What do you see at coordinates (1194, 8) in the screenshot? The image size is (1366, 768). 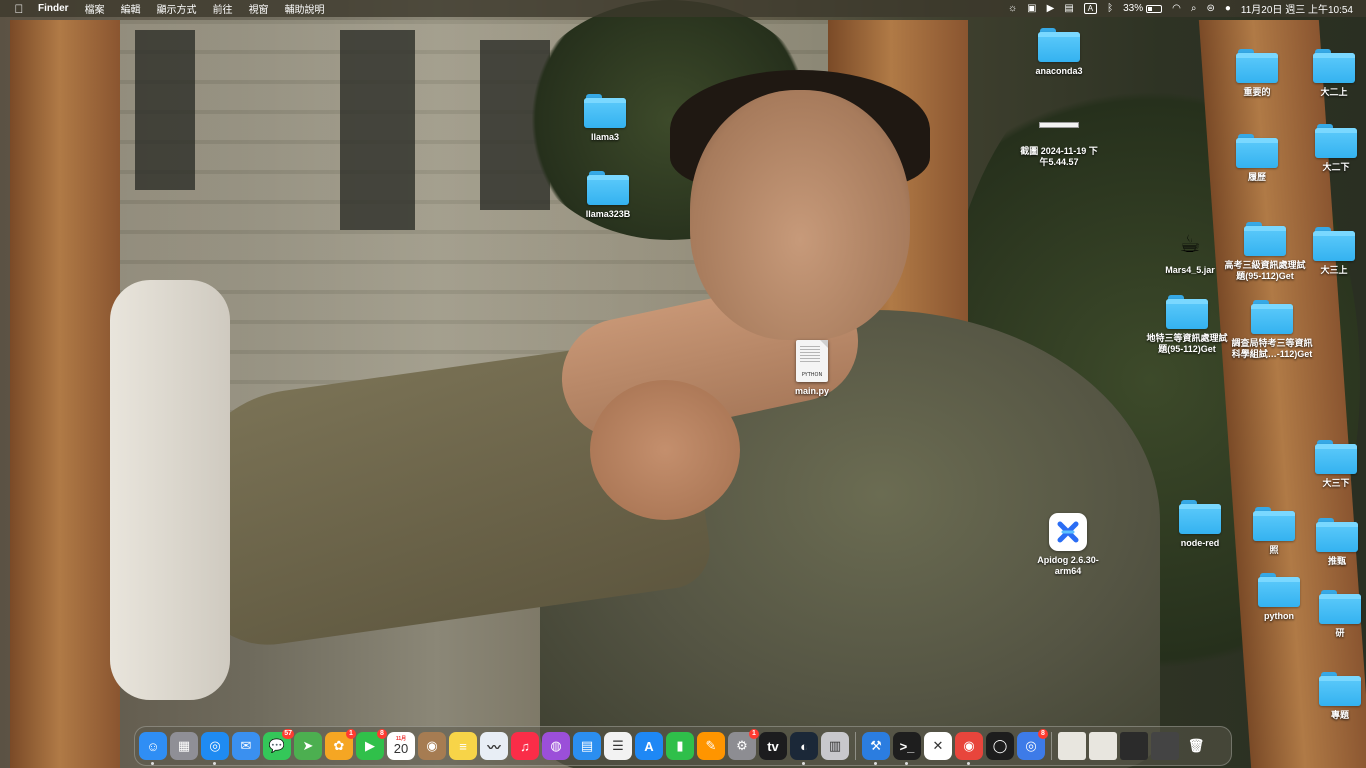 I see `spotlight-search-icon: ⌕` at bounding box center [1194, 8].